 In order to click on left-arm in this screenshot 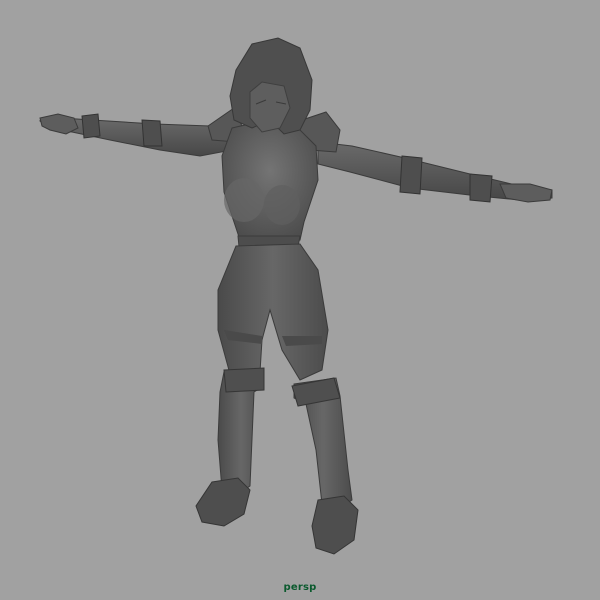, I will do `click(135, 135)`.